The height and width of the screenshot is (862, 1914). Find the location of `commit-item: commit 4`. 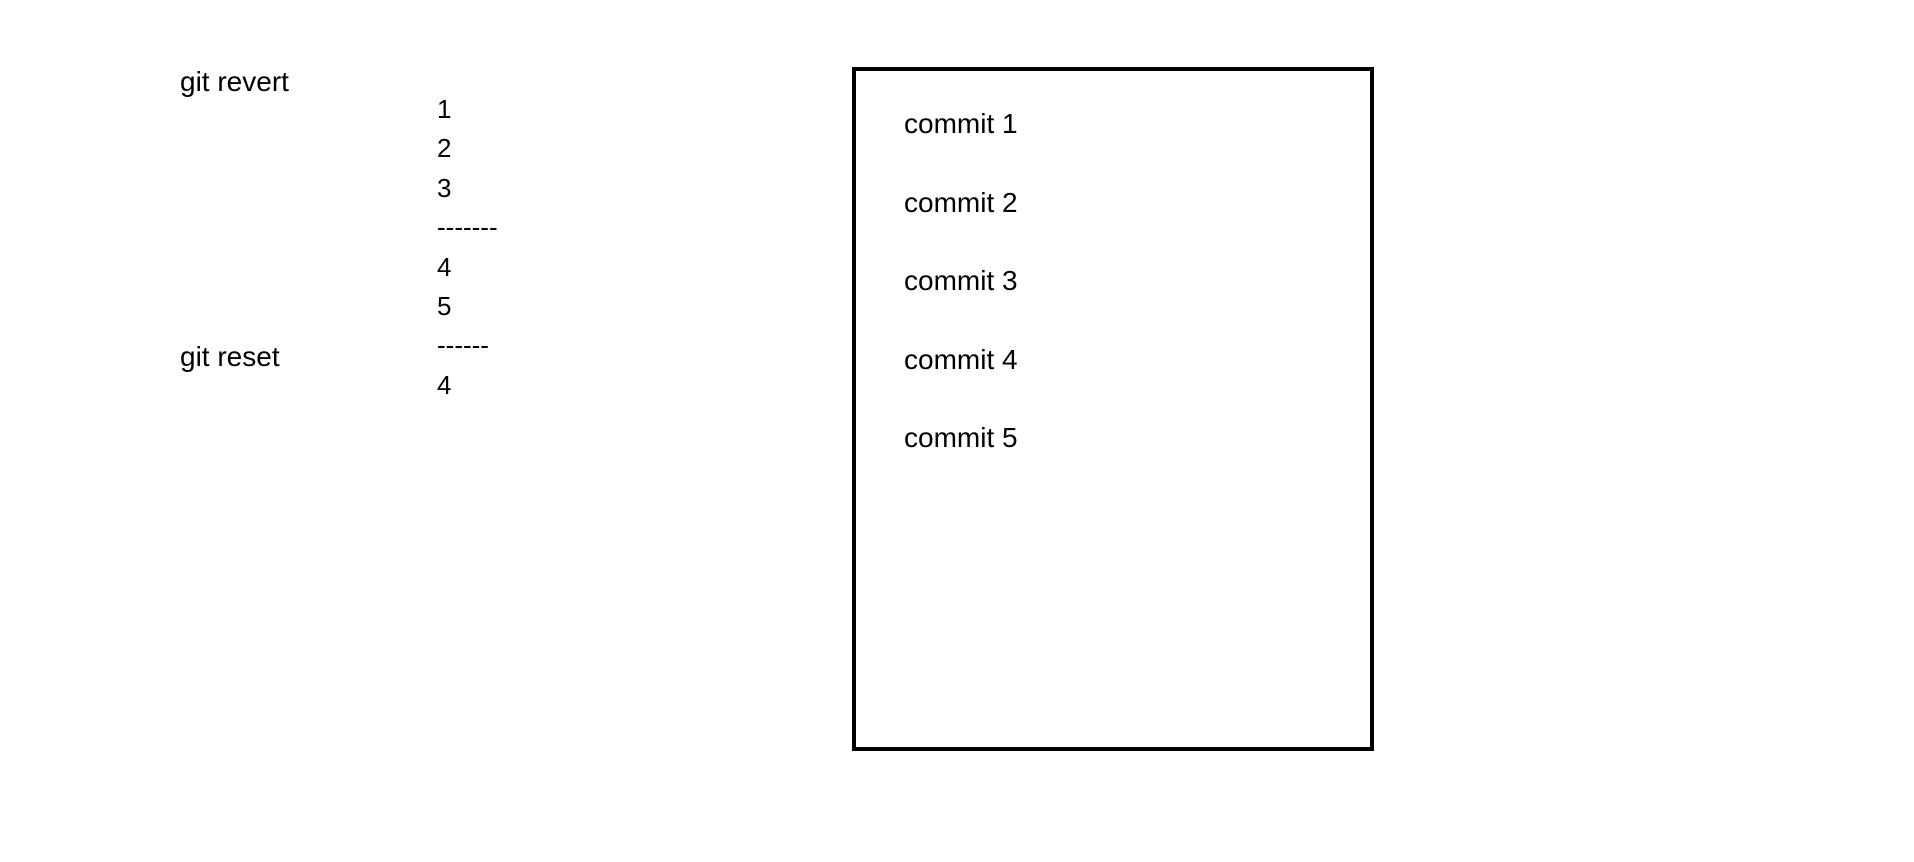

commit-item: commit 4 is located at coordinates (961, 359).